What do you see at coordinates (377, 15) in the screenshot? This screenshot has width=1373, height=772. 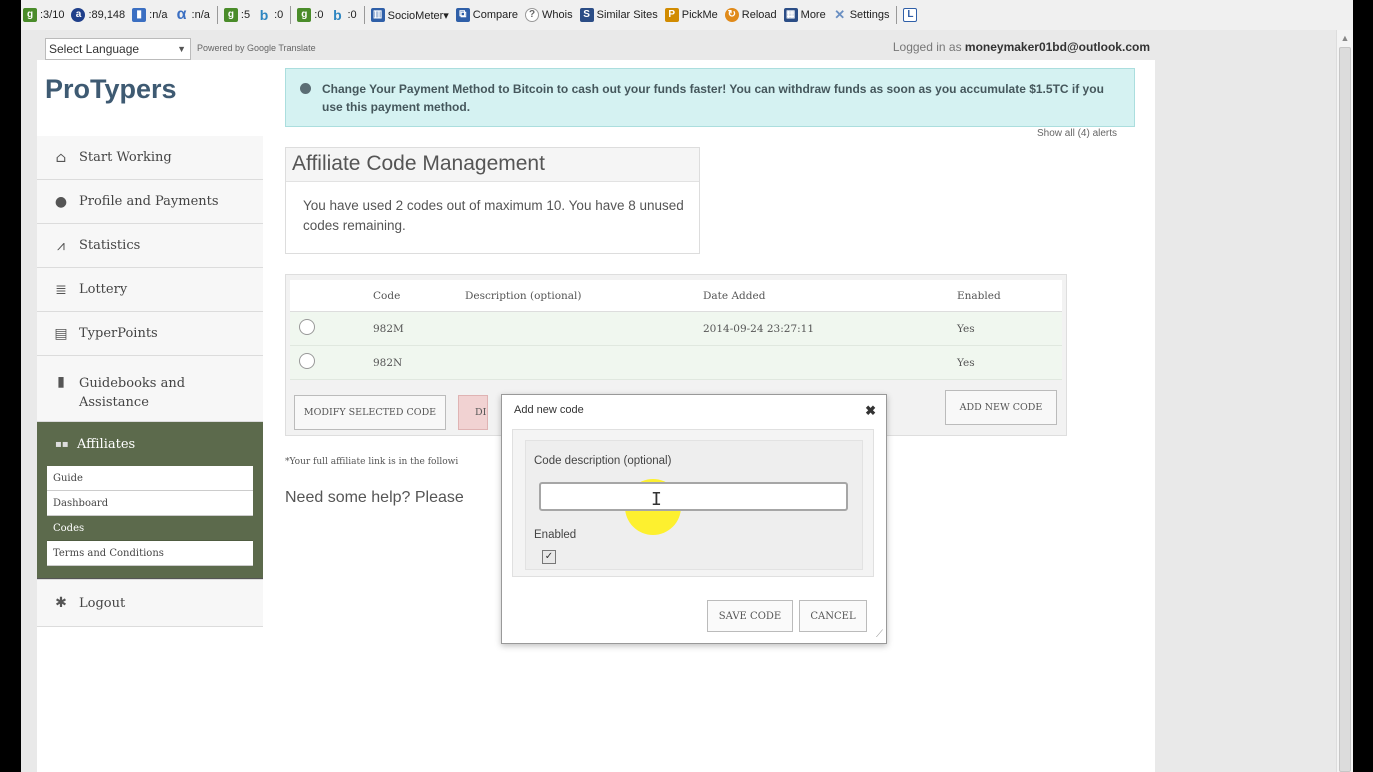 I see `sociometer-icon: ▥` at bounding box center [377, 15].